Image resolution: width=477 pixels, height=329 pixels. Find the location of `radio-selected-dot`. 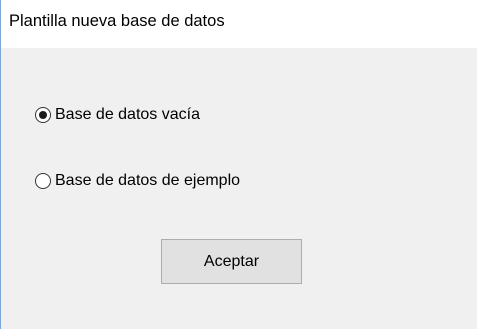

radio-selected-dot is located at coordinates (43, 115).